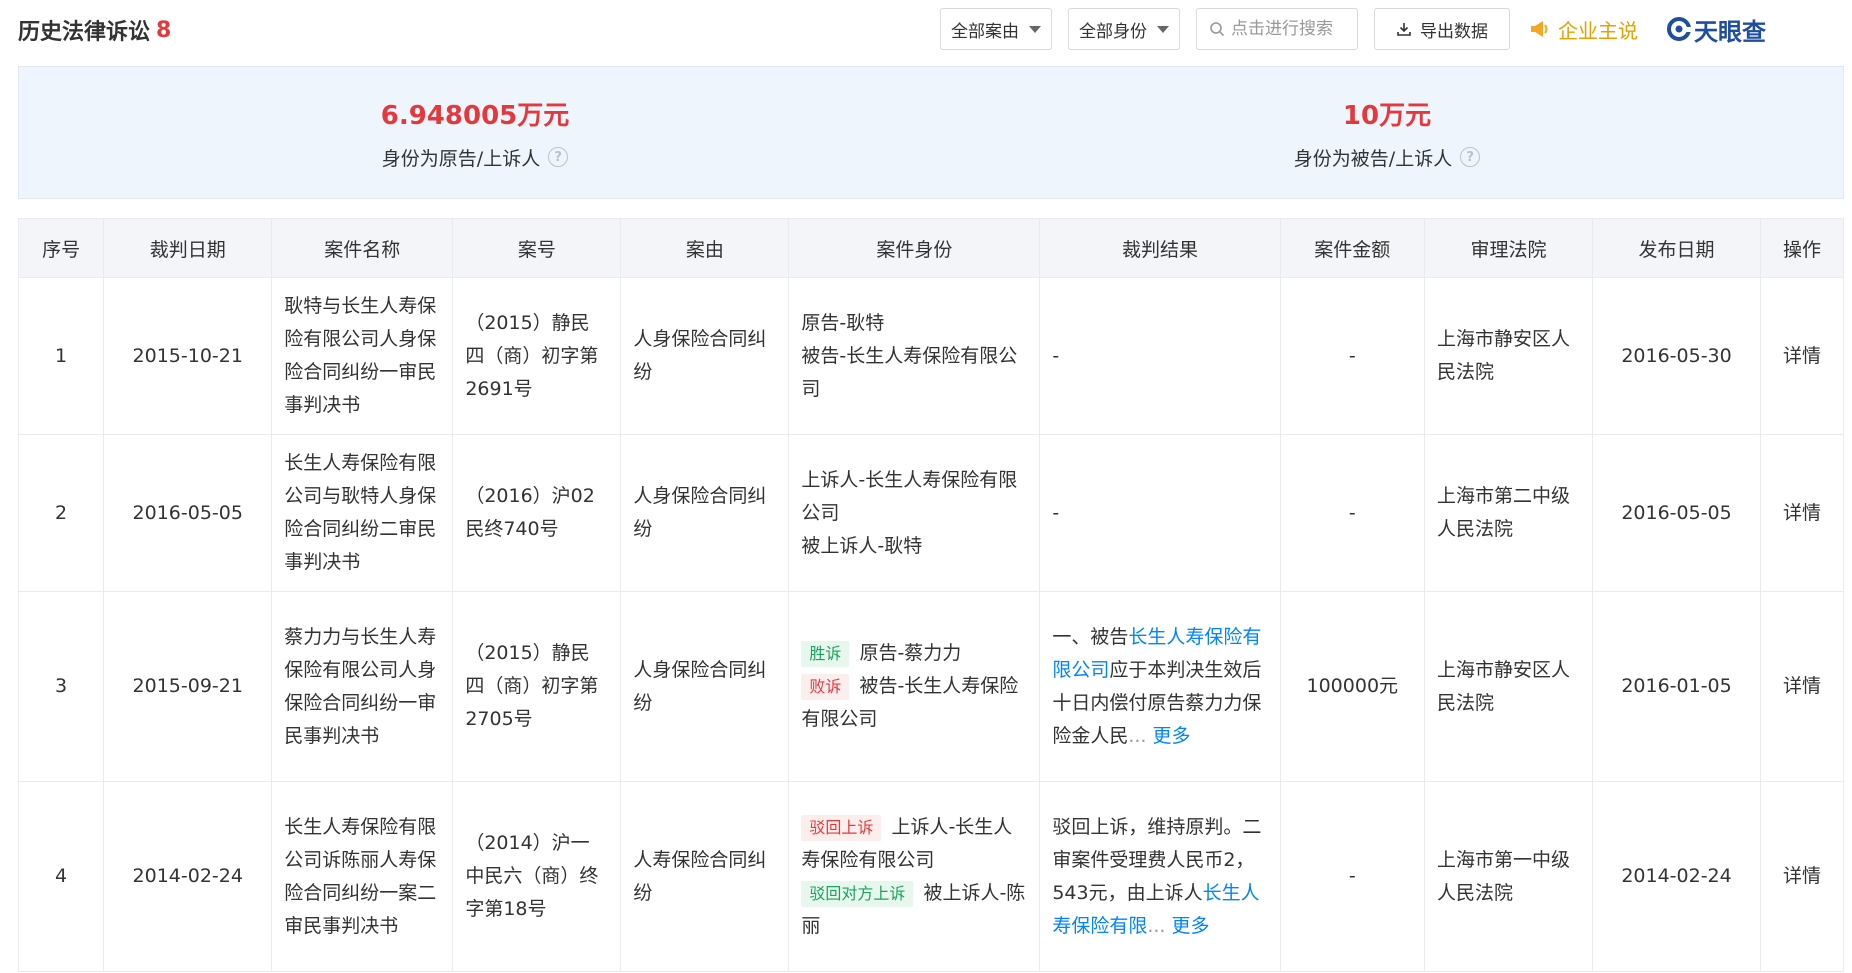  Describe the element at coordinates (914, 248) in the screenshot. I see `col-header: 案件身份` at that location.